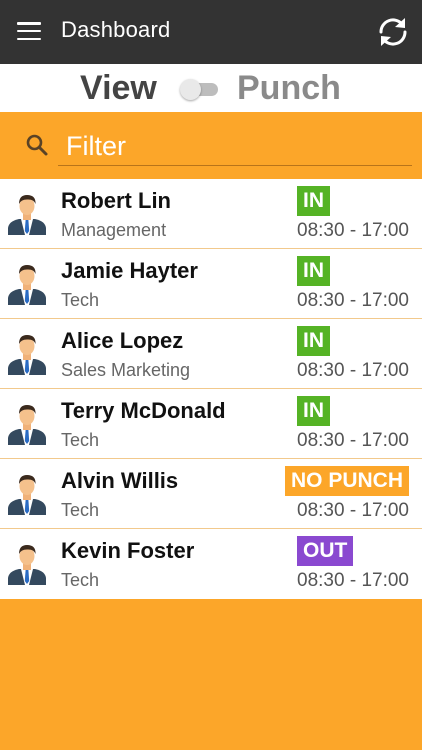 The height and width of the screenshot is (750, 422). Describe the element at coordinates (129, 270) in the screenshot. I see `employee-name: Jamie Hayter` at that location.